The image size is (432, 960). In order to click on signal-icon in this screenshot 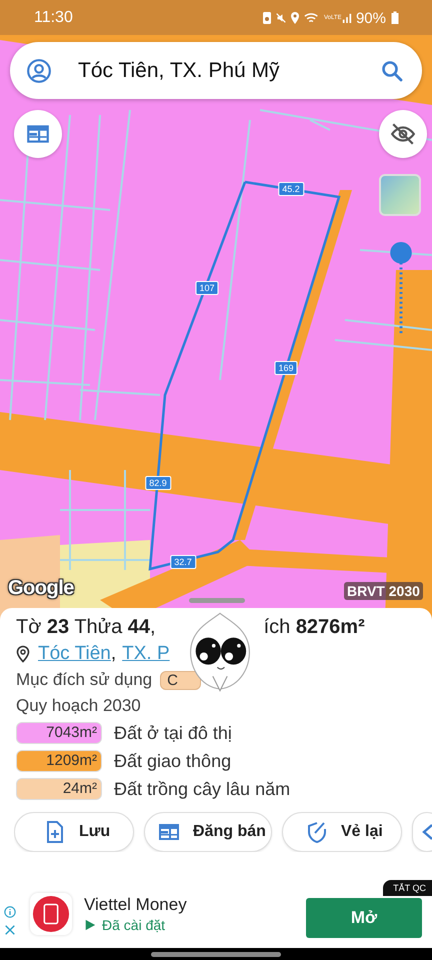, I will do `click(347, 18)`.